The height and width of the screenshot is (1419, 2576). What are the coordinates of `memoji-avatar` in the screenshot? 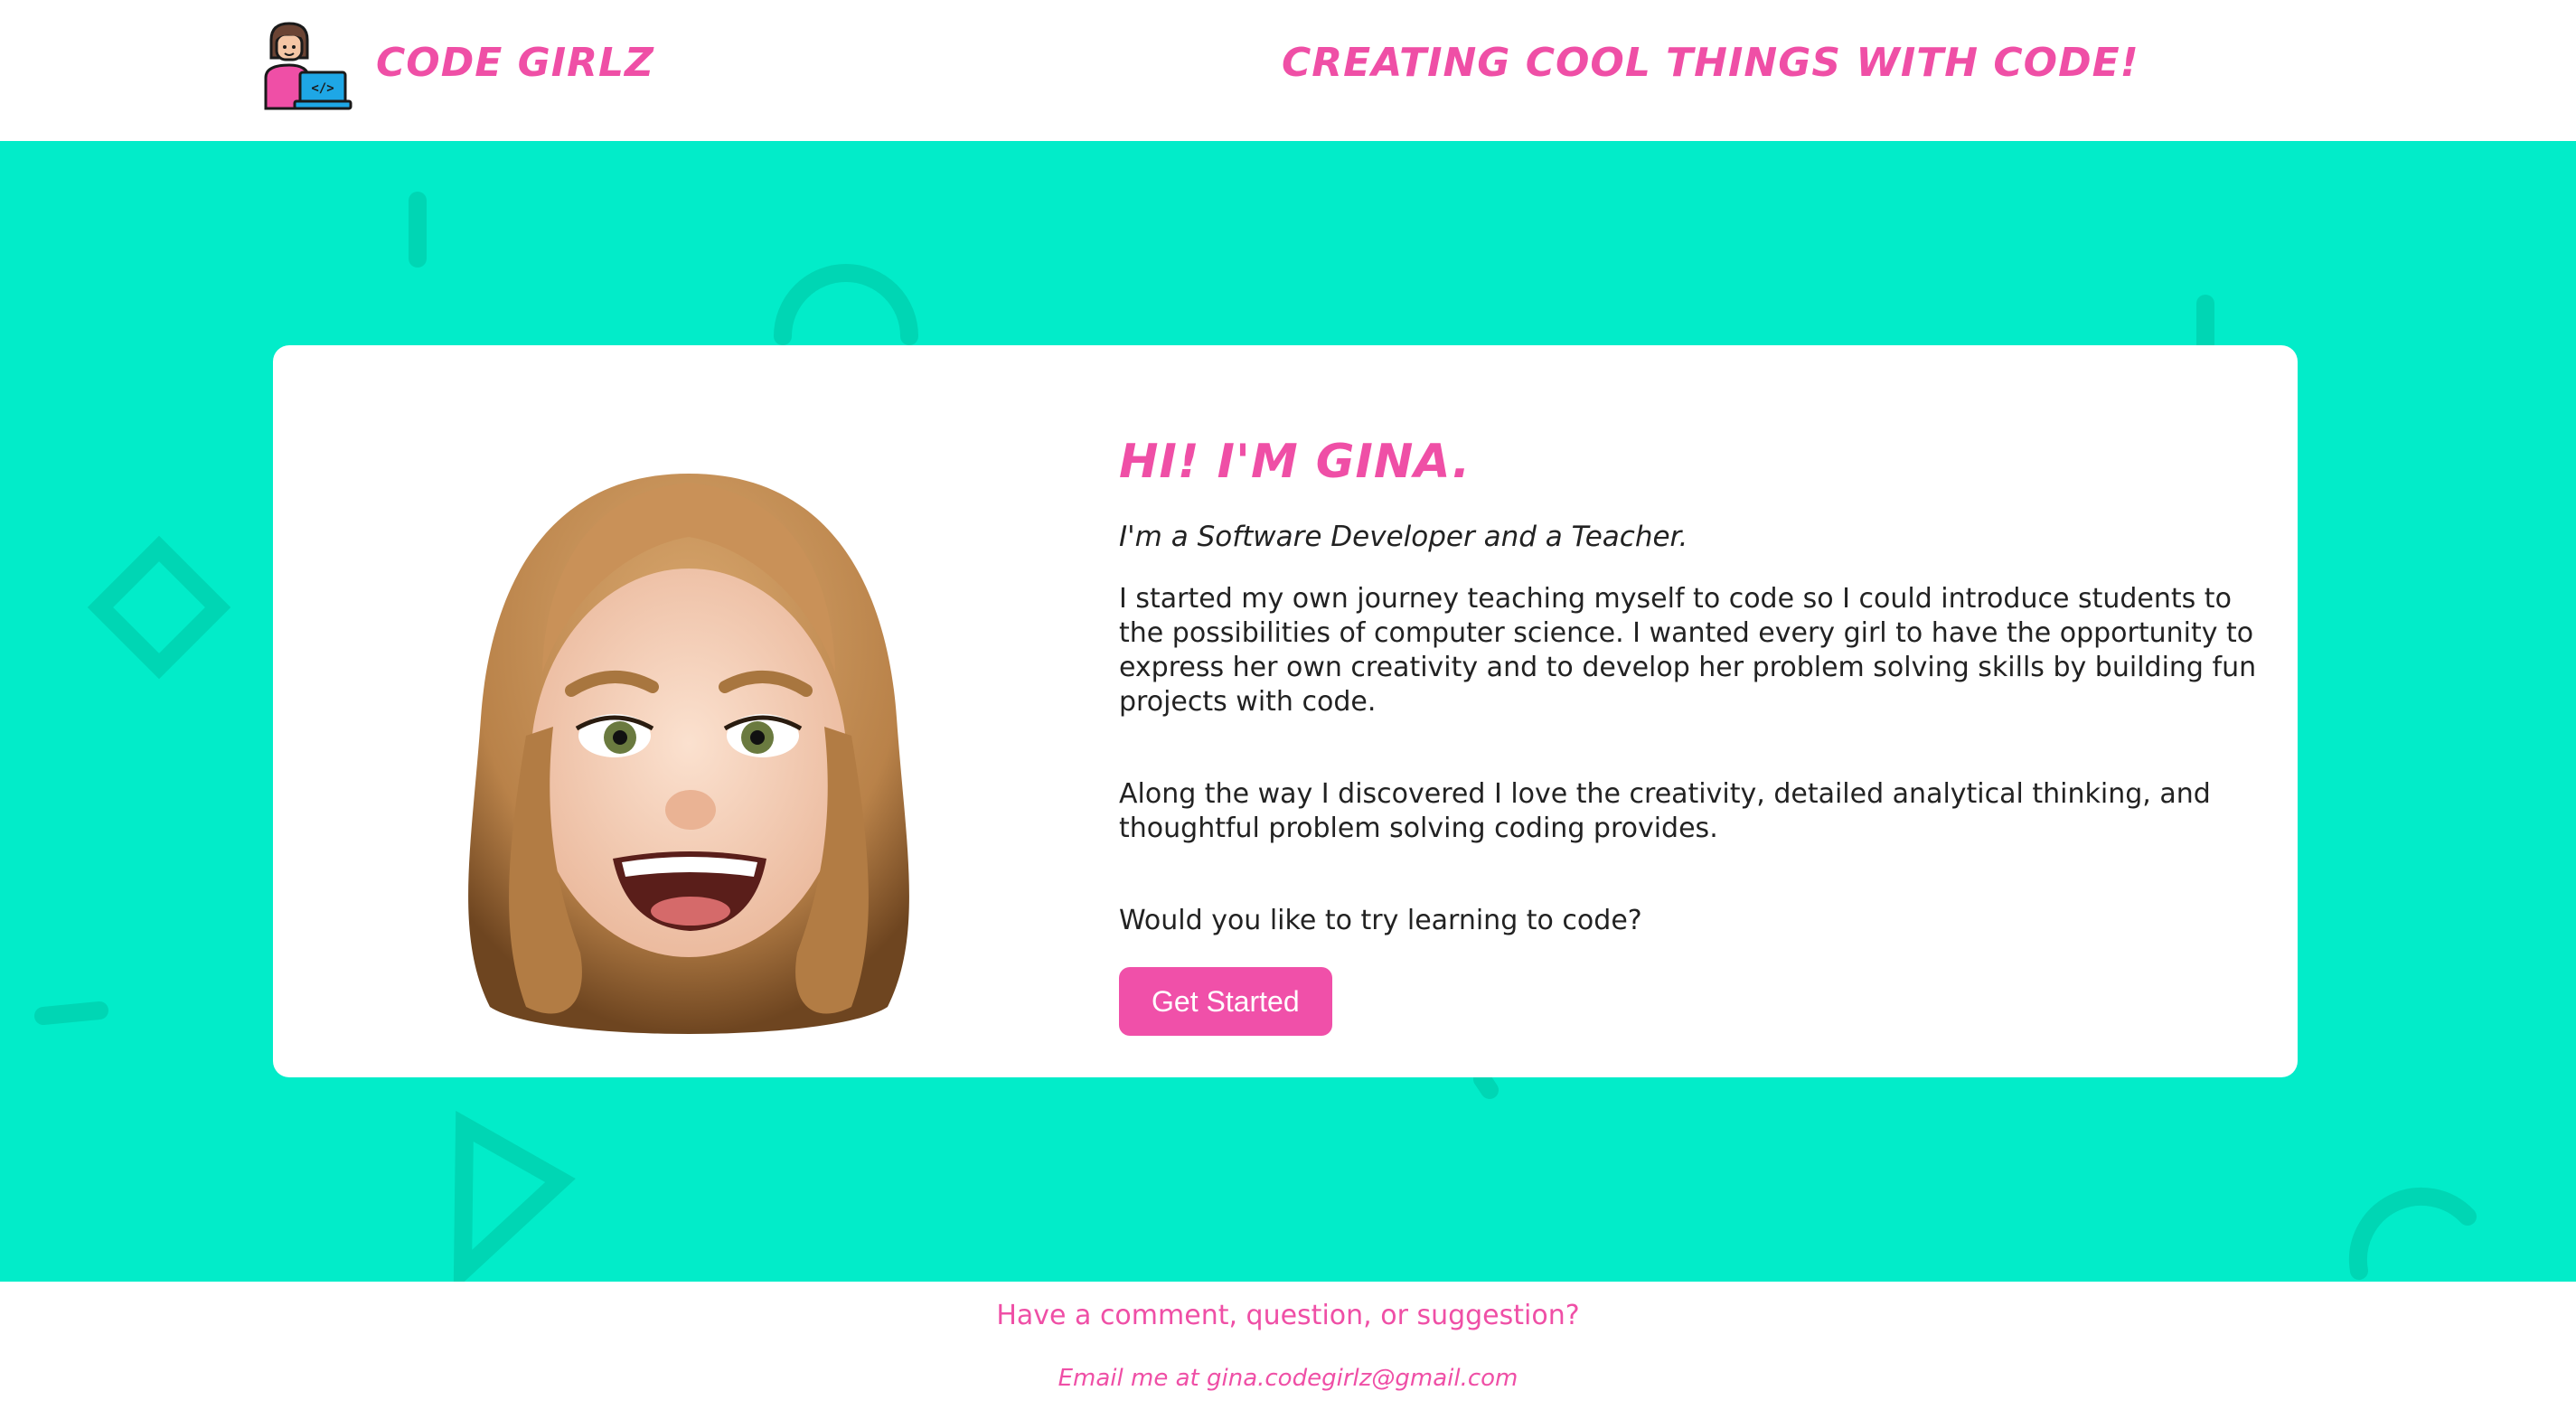 It's located at (688, 754).